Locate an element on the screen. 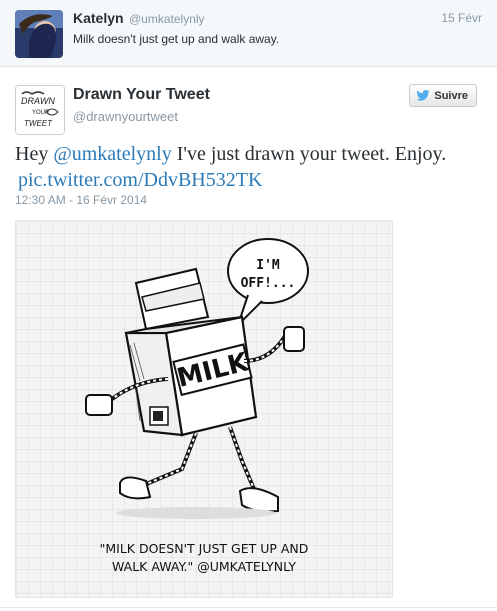 The width and height of the screenshot is (497, 611). twitter-bird-icon is located at coordinates (423, 95).